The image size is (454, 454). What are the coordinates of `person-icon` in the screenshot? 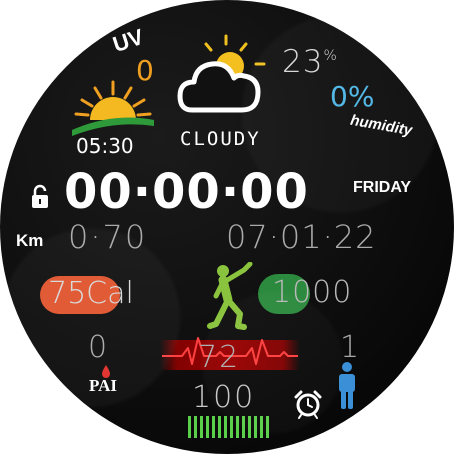 It's located at (347, 386).